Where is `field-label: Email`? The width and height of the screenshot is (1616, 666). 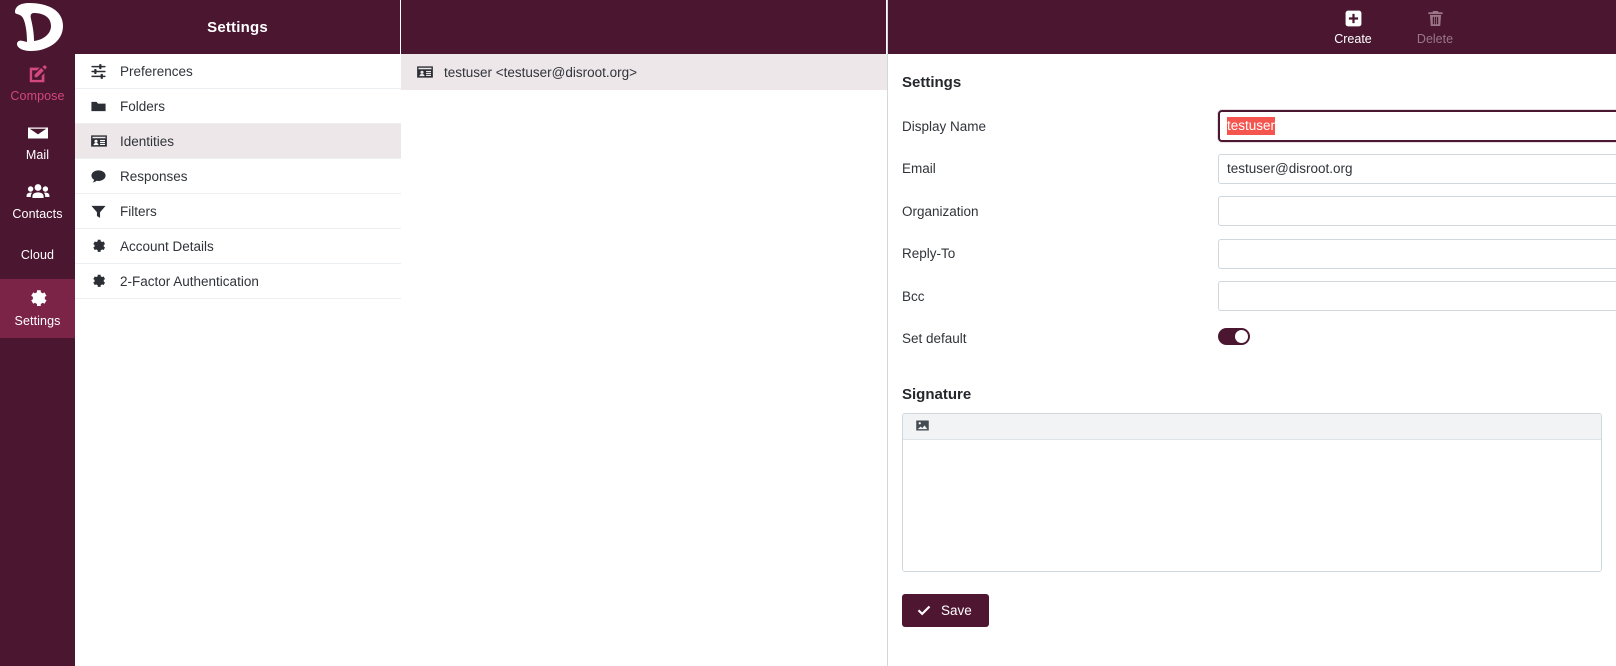
field-label: Email is located at coordinates (919, 169).